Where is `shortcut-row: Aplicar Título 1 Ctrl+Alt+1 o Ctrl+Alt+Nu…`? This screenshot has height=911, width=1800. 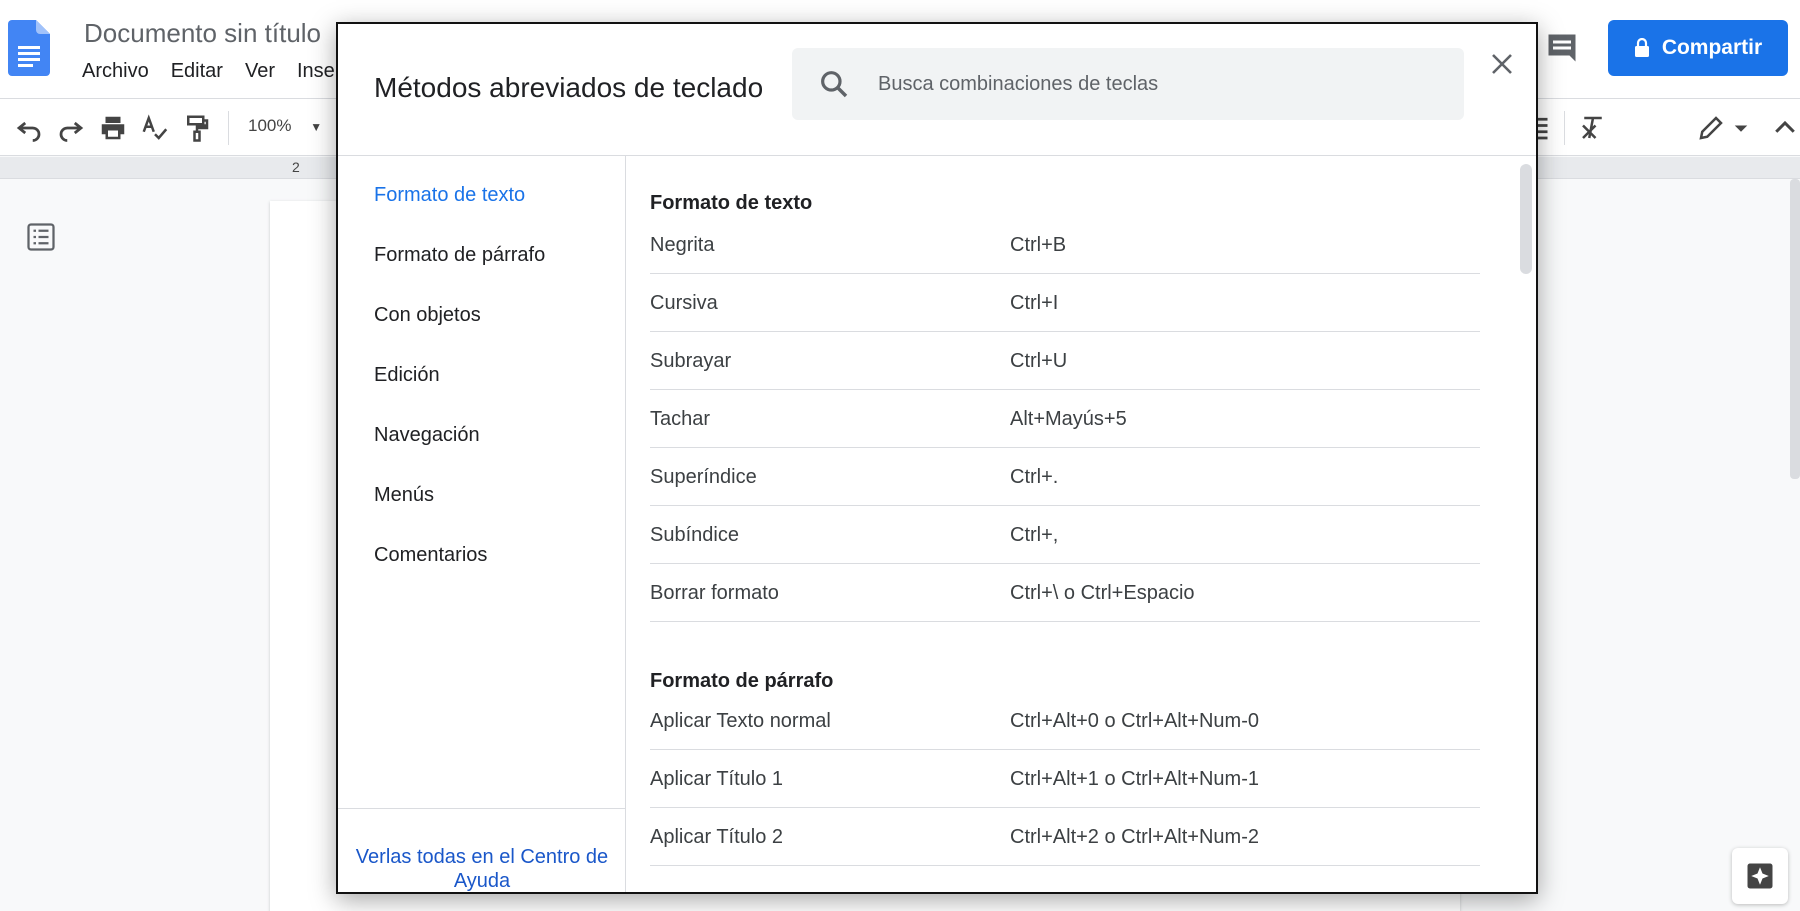
shortcut-row: Aplicar Título 1 Ctrl+Alt+1 o Ctrl+Alt+Nu… is located at coordinates (1065, 779).